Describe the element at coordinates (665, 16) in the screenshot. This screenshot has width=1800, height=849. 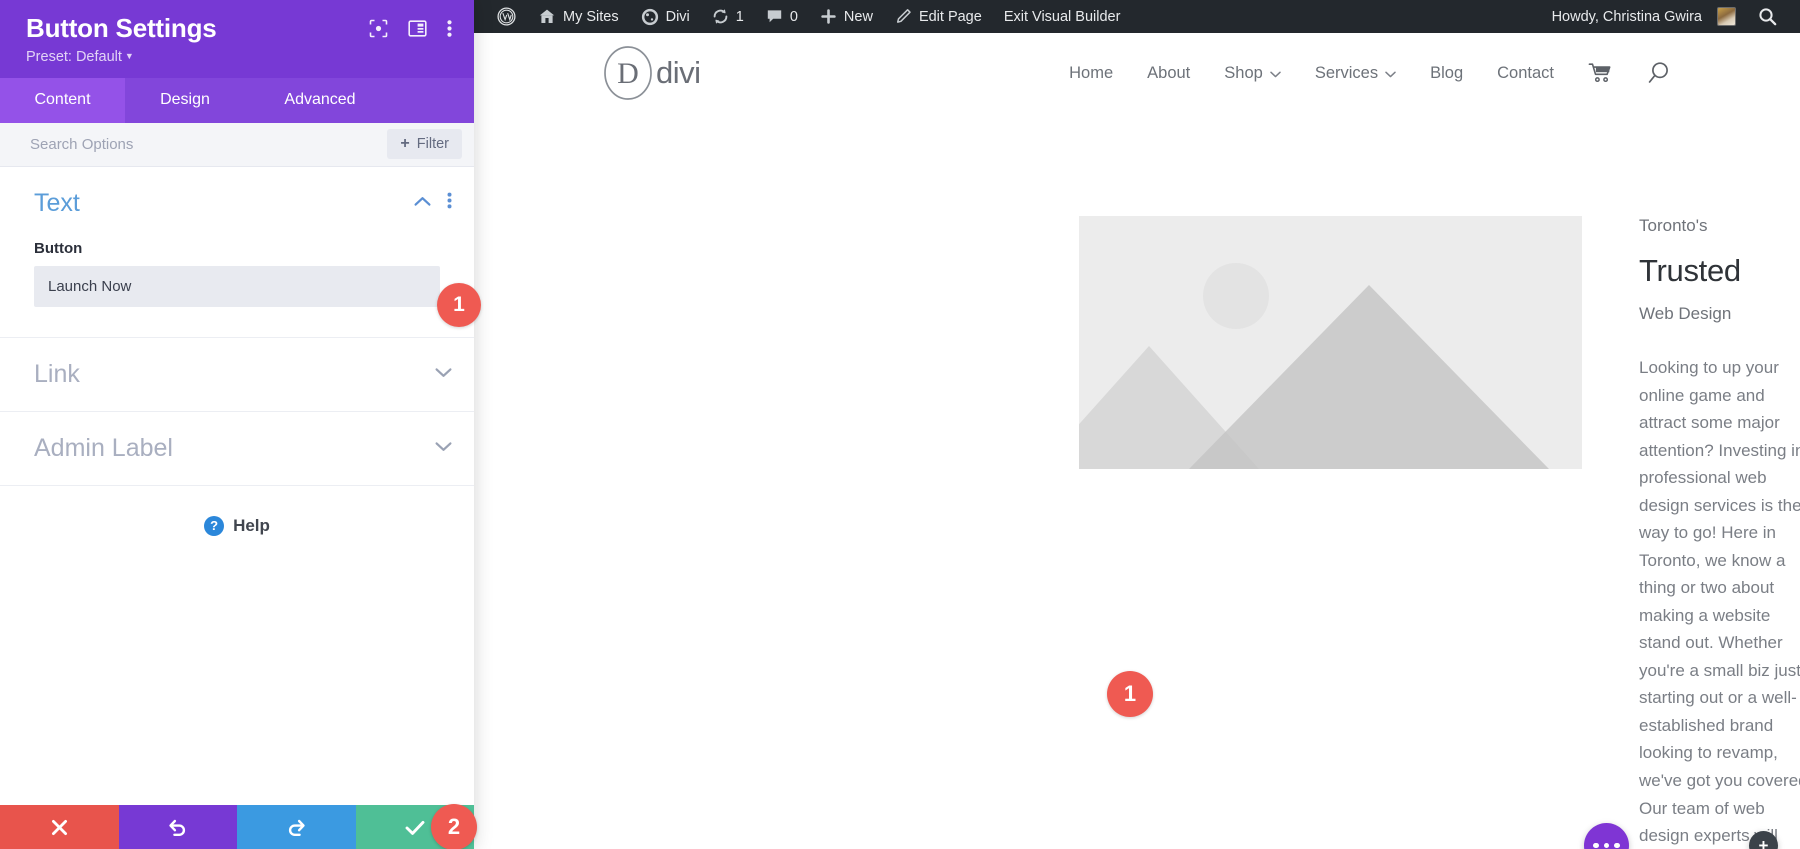
I see `divi-menu-button: Divi` at that location.